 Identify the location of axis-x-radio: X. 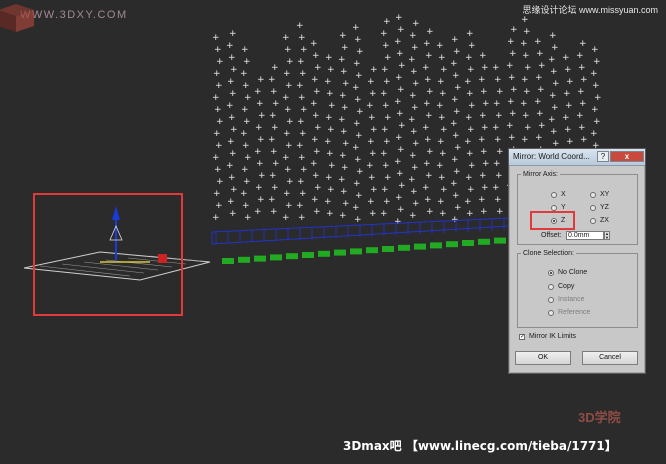
(558, 194).